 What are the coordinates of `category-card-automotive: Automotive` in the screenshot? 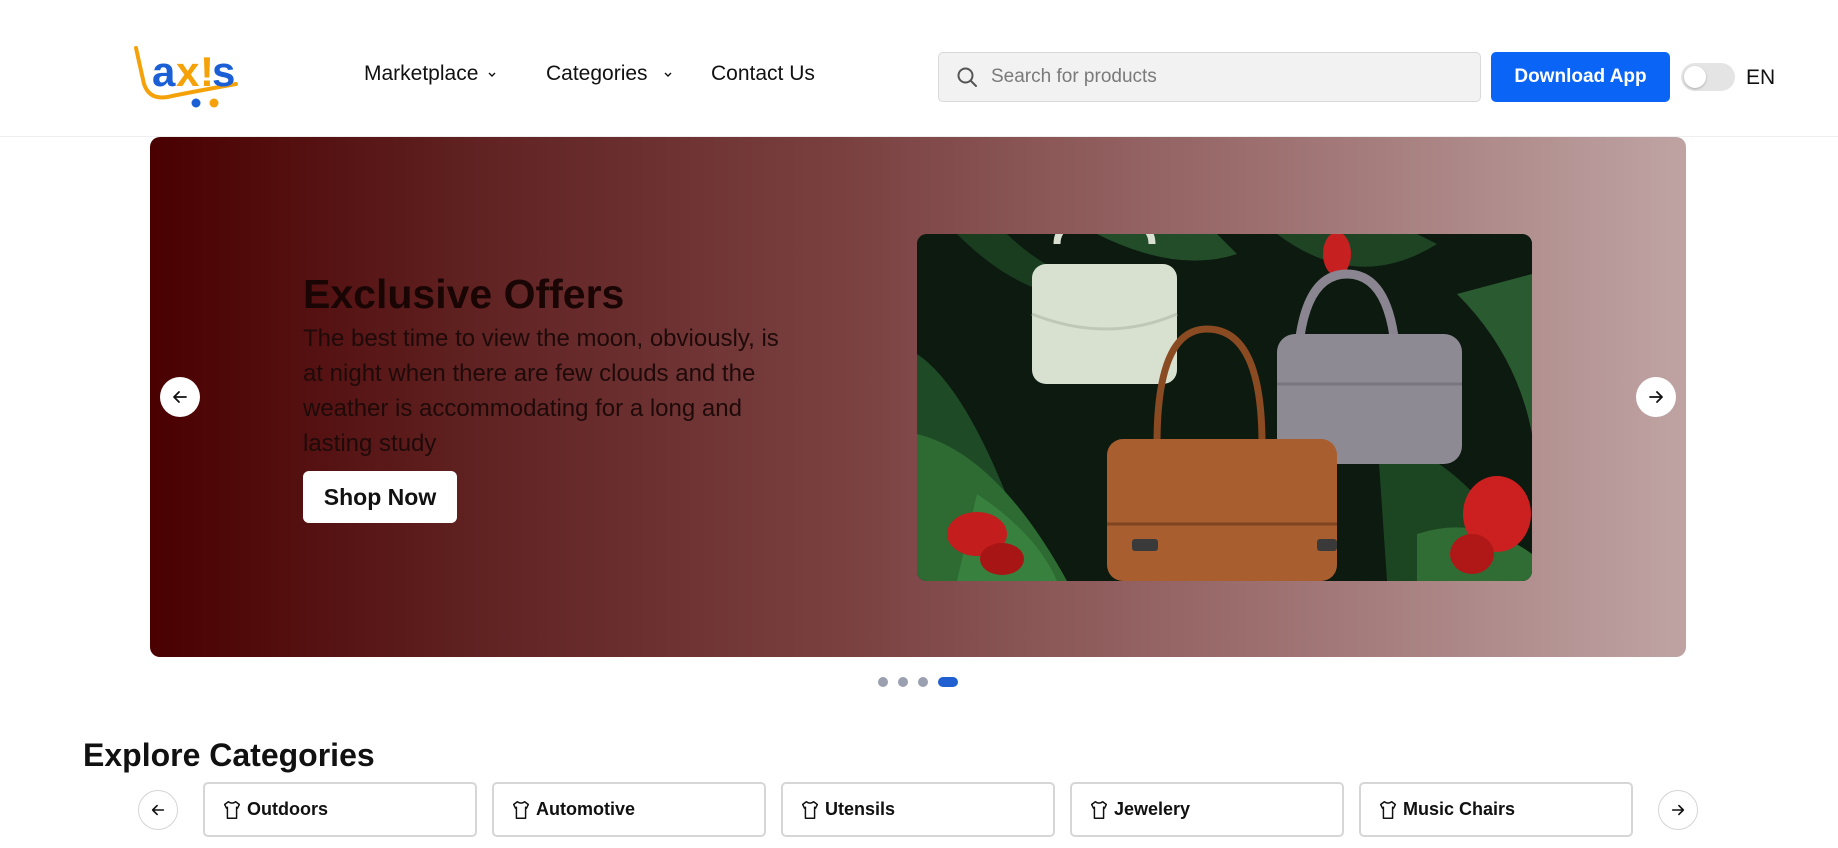 It's located at (629, 809).